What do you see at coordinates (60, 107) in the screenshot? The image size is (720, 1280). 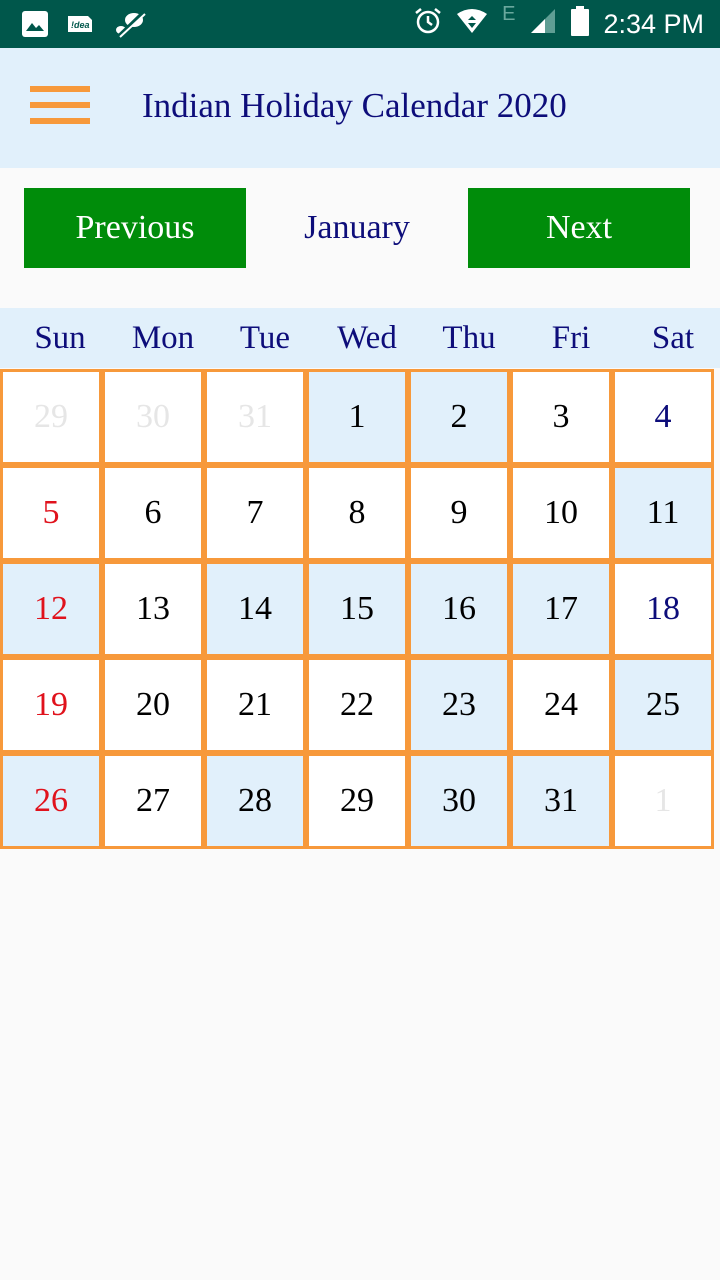 I see `hamburger-menu-icon` at bounding box center [60, 107].